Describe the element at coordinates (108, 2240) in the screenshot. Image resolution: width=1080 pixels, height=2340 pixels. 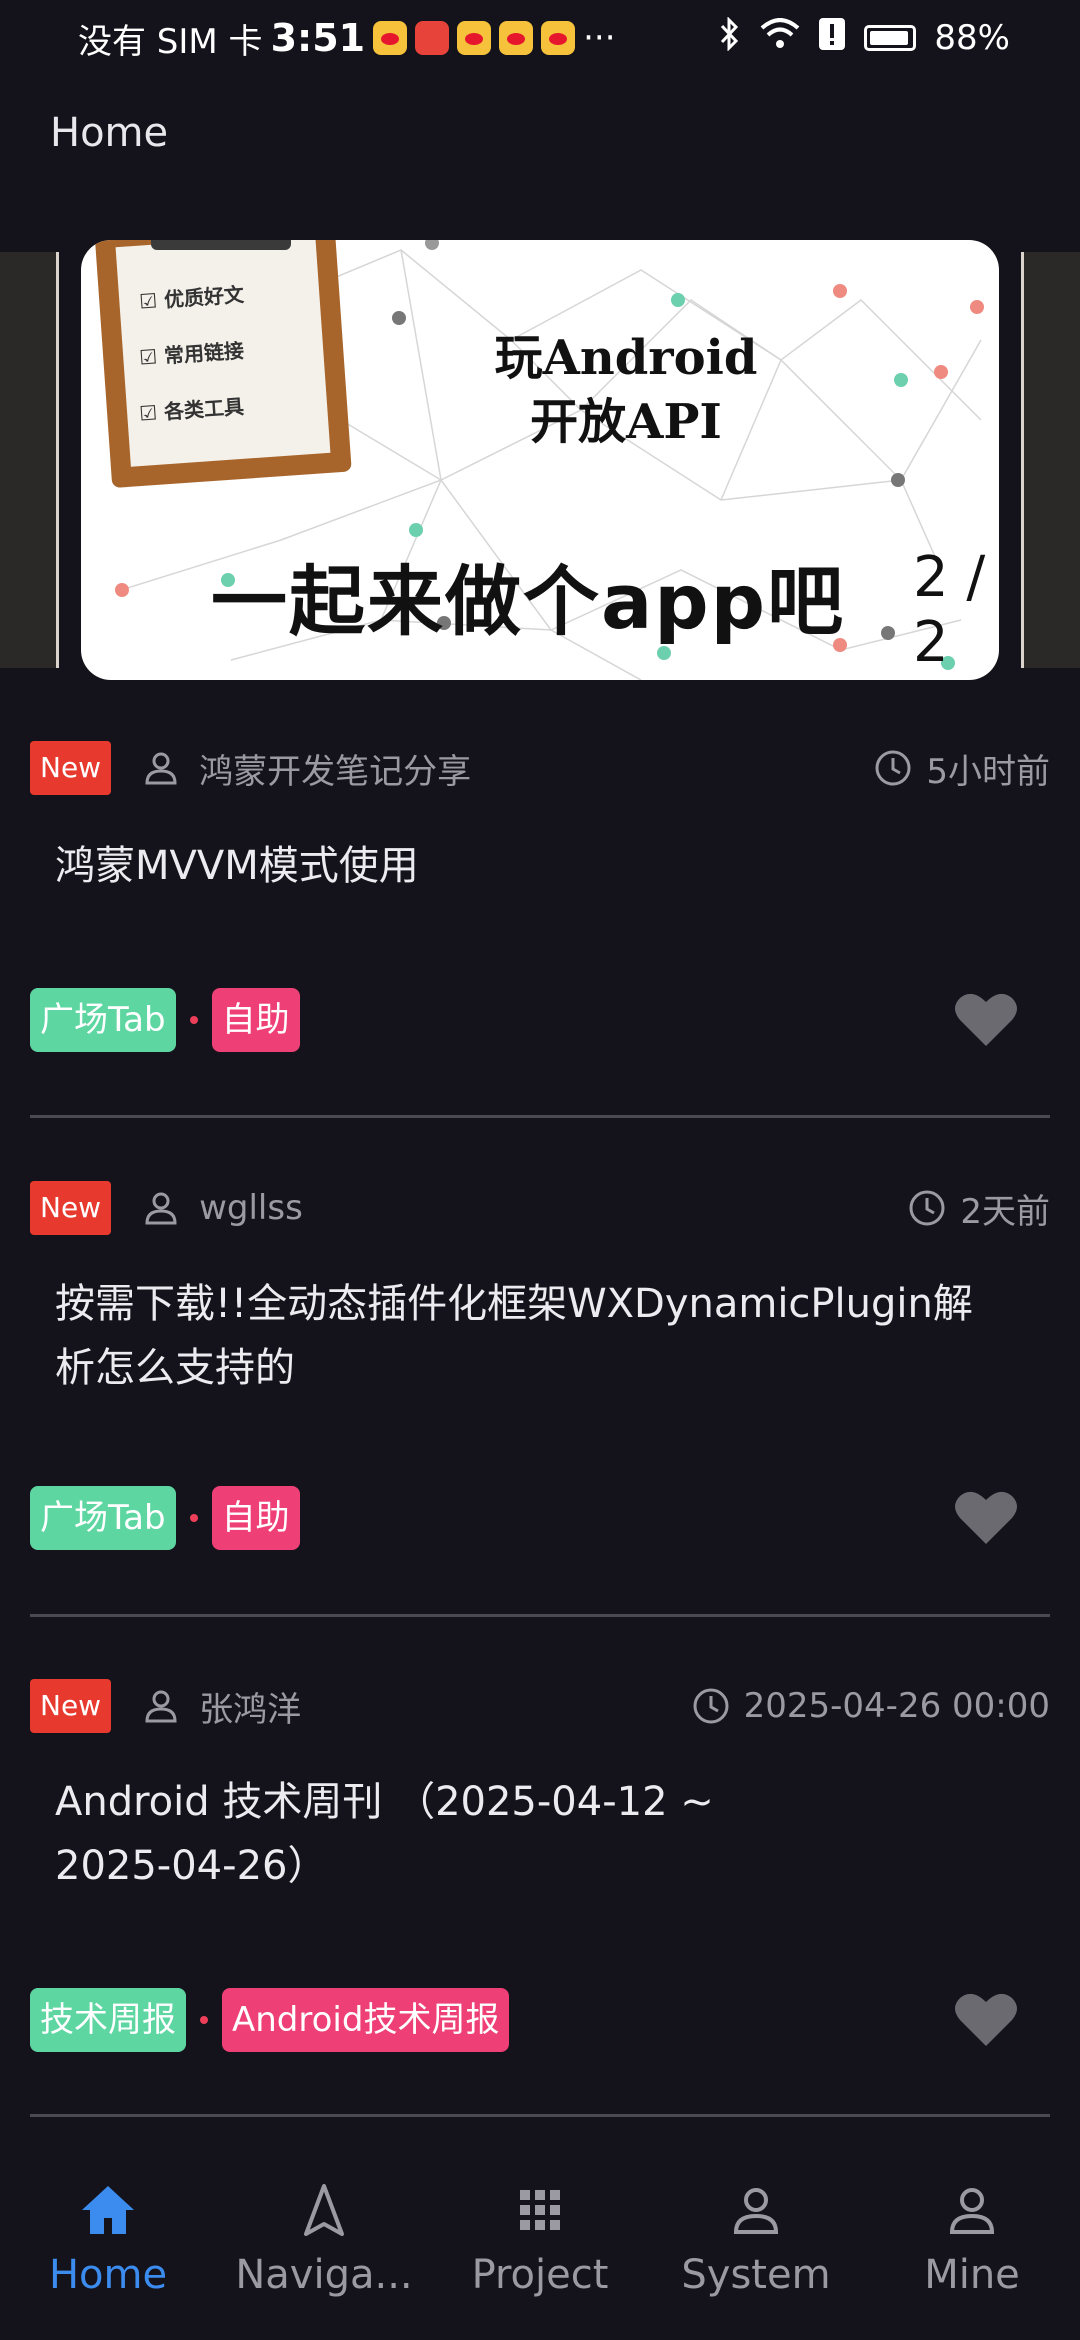
I see `nav-item-home: Home` at that location.